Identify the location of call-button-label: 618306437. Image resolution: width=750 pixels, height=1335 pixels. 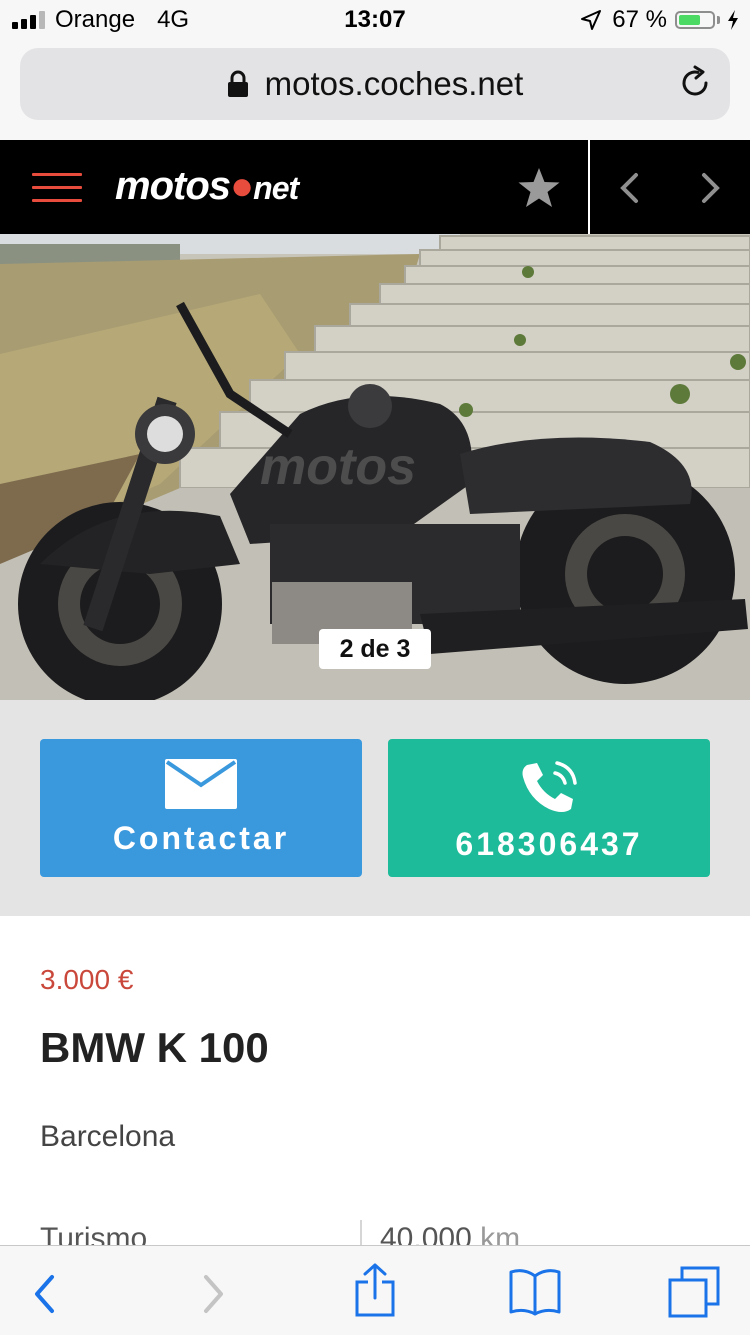
(549, 844).